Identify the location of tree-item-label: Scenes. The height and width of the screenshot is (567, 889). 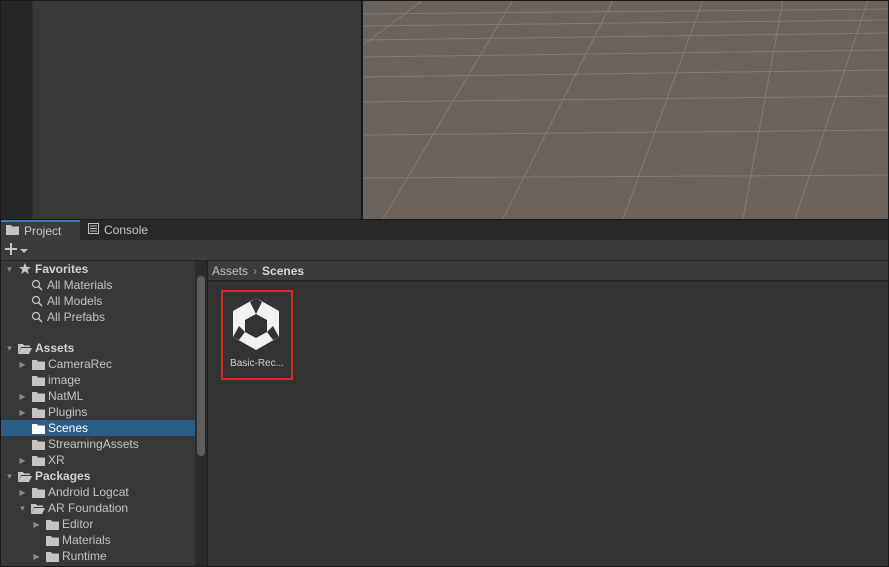
(68, 428).